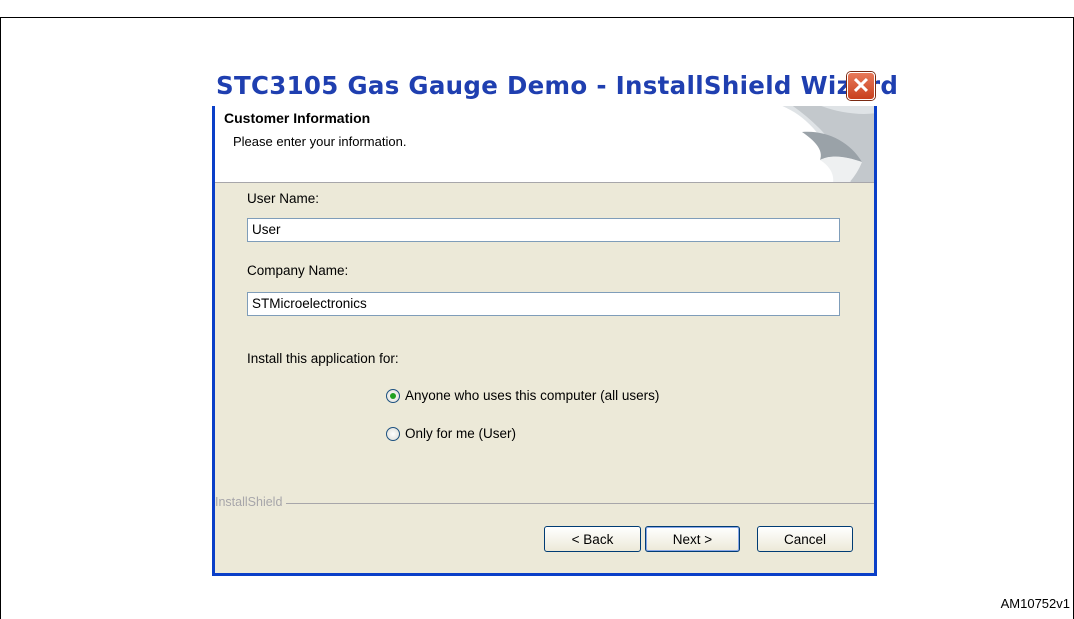 The image size is (1074, 619). Describe the element at coordinates (298, 270) in the screenshot. I see `company-name-label: Company Name:` at that location.